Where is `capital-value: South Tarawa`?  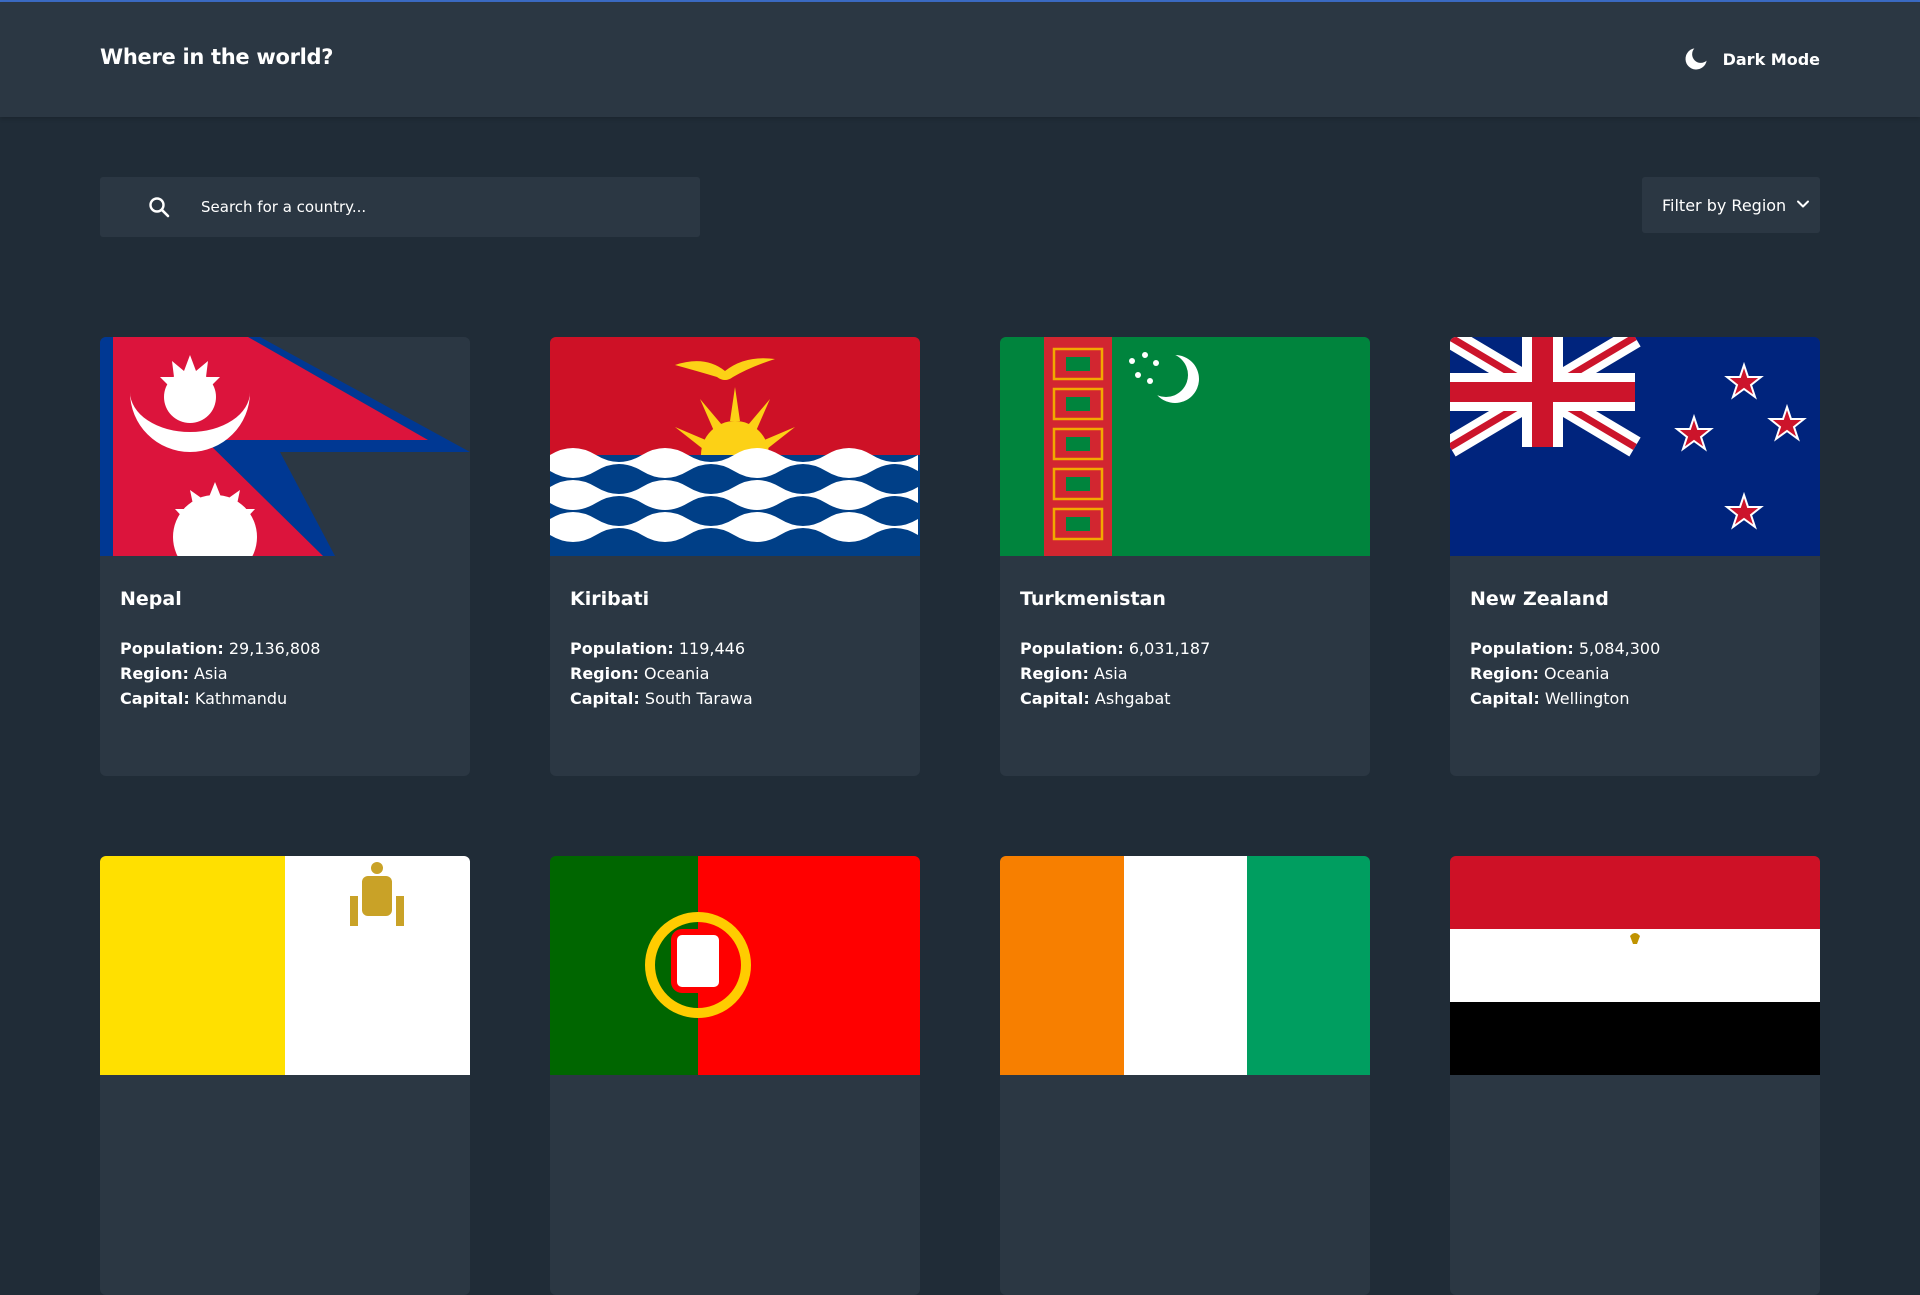
capital-value: South Tarawa is located at coordinates (698, 698).